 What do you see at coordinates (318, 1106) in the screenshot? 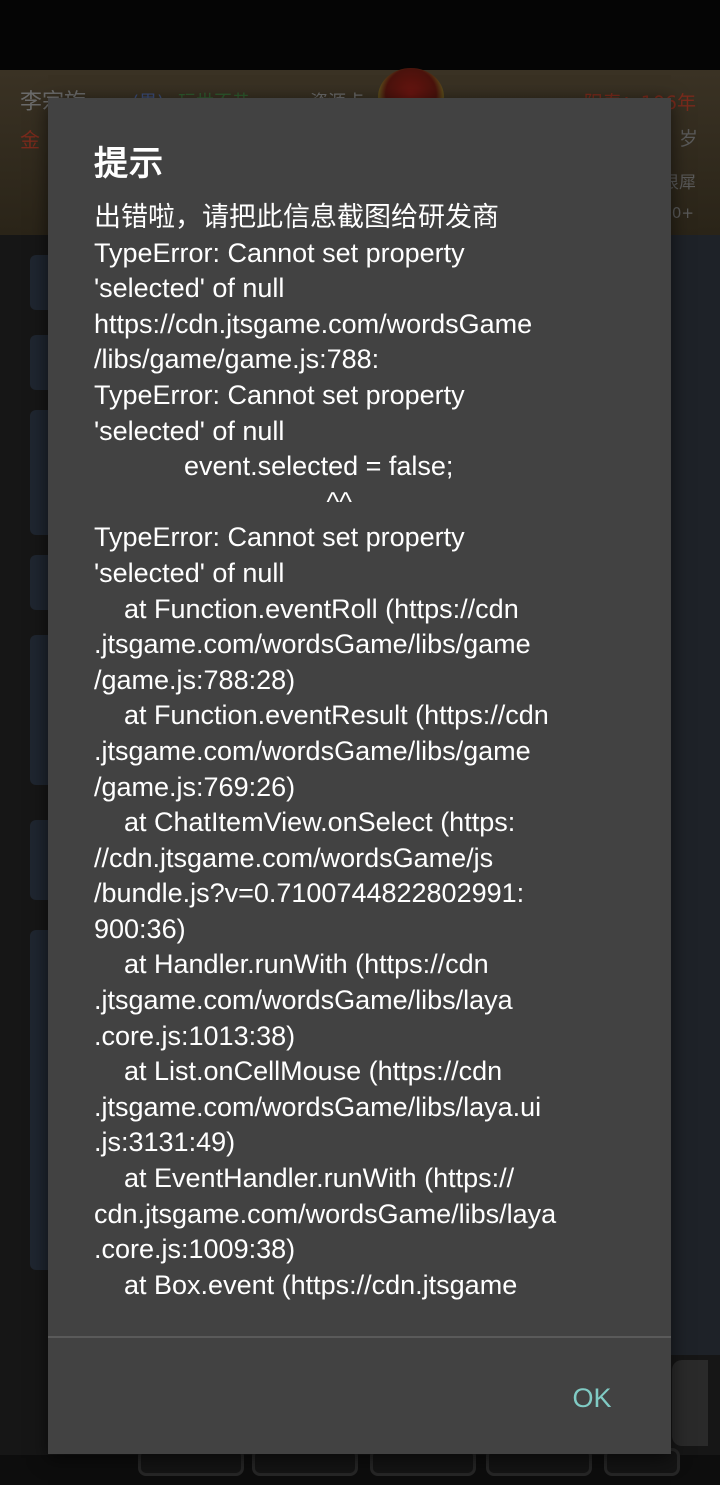
I see `message-line: .jtsgame.com/wordsGame/libs/laya.ui` at bounding box center [318, 1106].